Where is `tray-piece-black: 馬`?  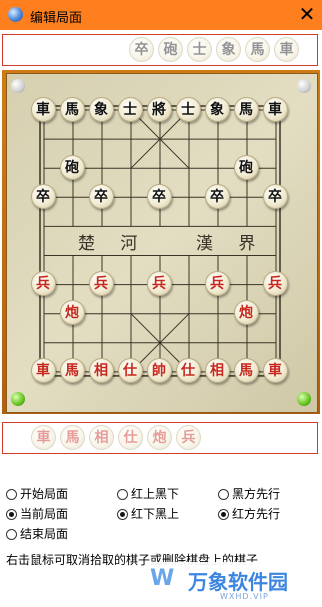 tray-piece-black: 馬 is located at coordinates (257, 49).